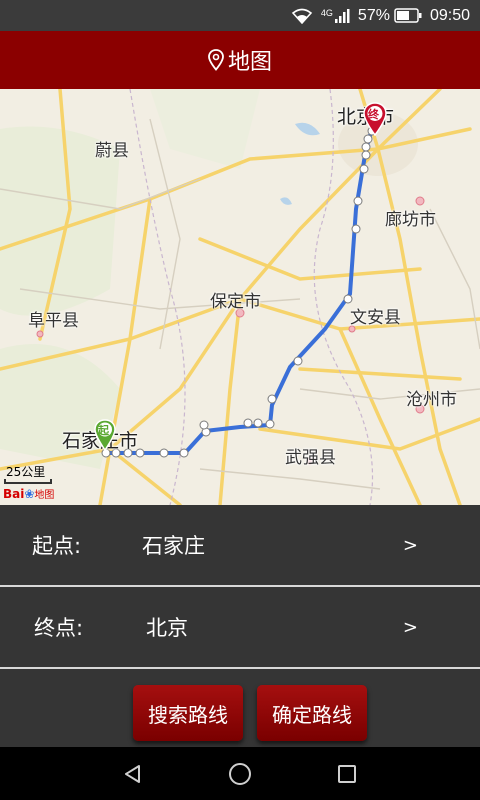 This screenshot has height=800, width=480. I want to click on map-label-langfang: 廊坊市, so click(410, 220).